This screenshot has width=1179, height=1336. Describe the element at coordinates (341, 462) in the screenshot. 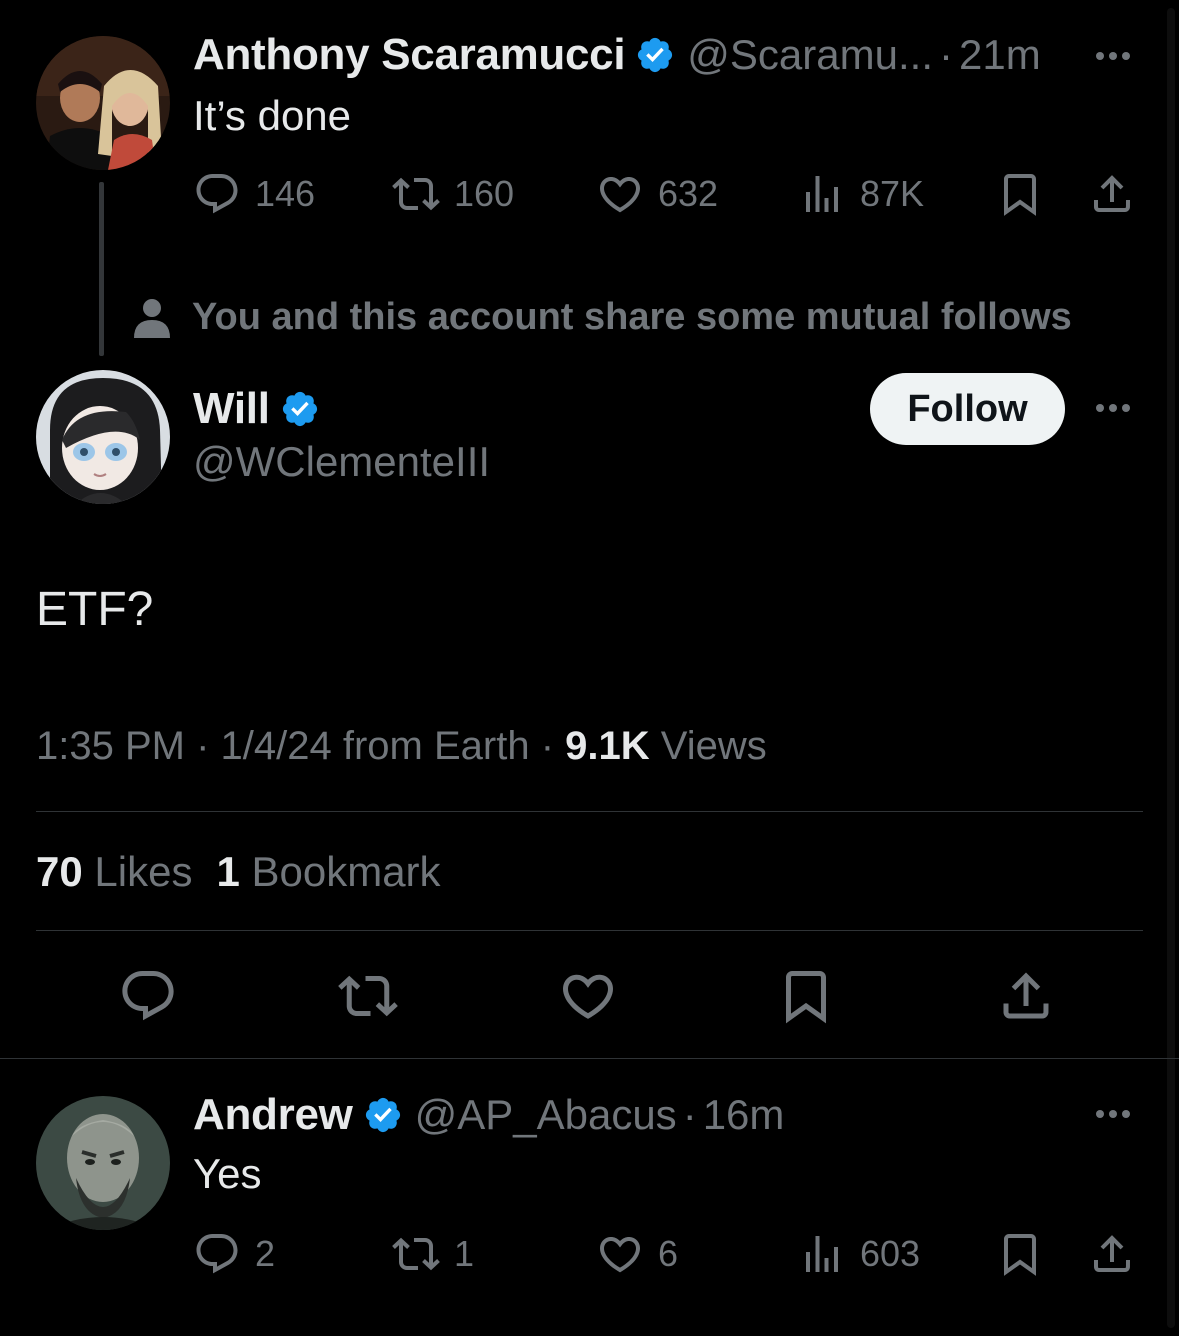

I see `main-author-handle: @WClementeIII` at that location.